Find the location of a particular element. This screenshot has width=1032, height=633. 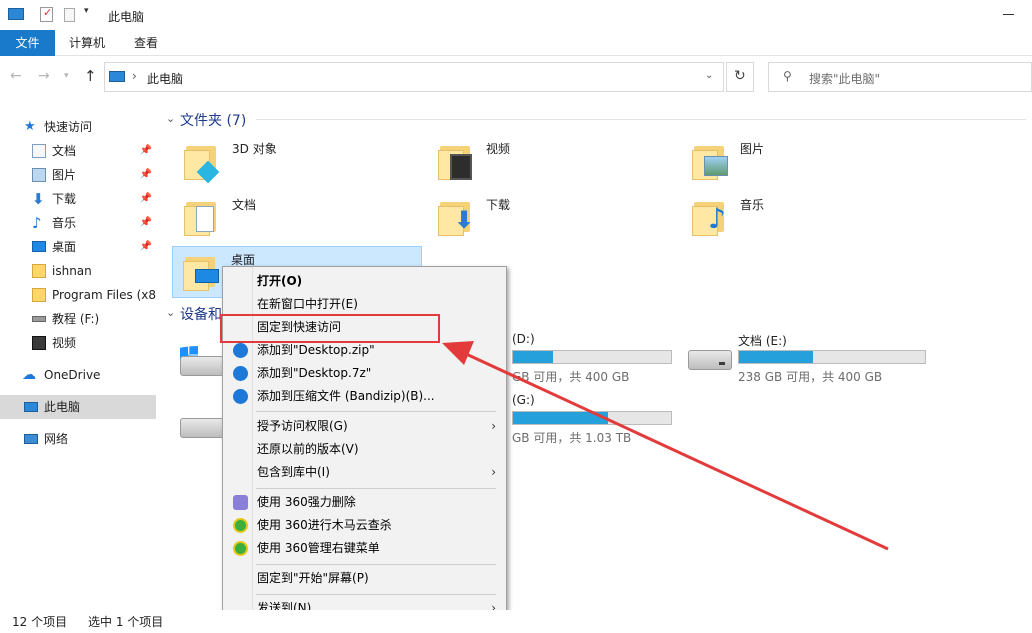

recent-dropdown-icon: ▾ is located at coordinates (66, 76).